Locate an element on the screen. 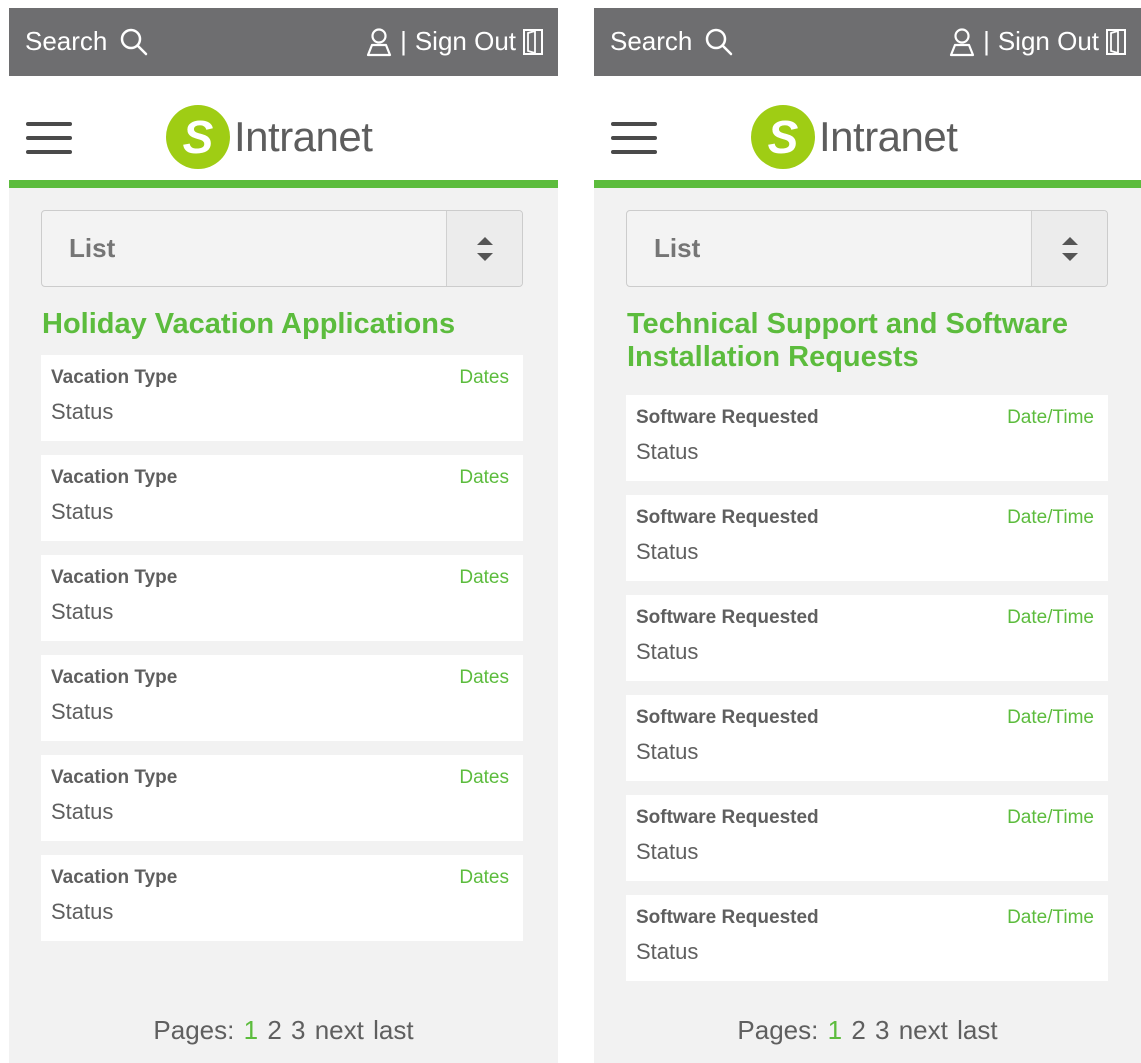  page-title: Holiday Vacation Applications is located at coordinates (249, 324).